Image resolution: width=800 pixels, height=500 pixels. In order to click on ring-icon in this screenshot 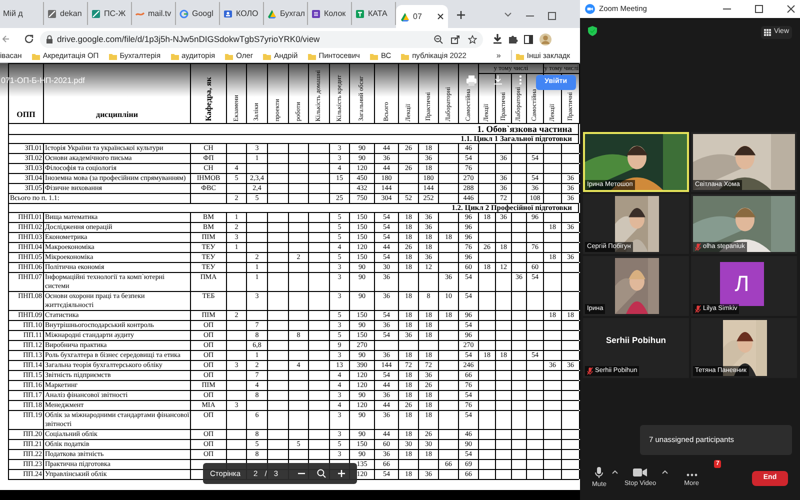, I will do `click(184, 13)`.